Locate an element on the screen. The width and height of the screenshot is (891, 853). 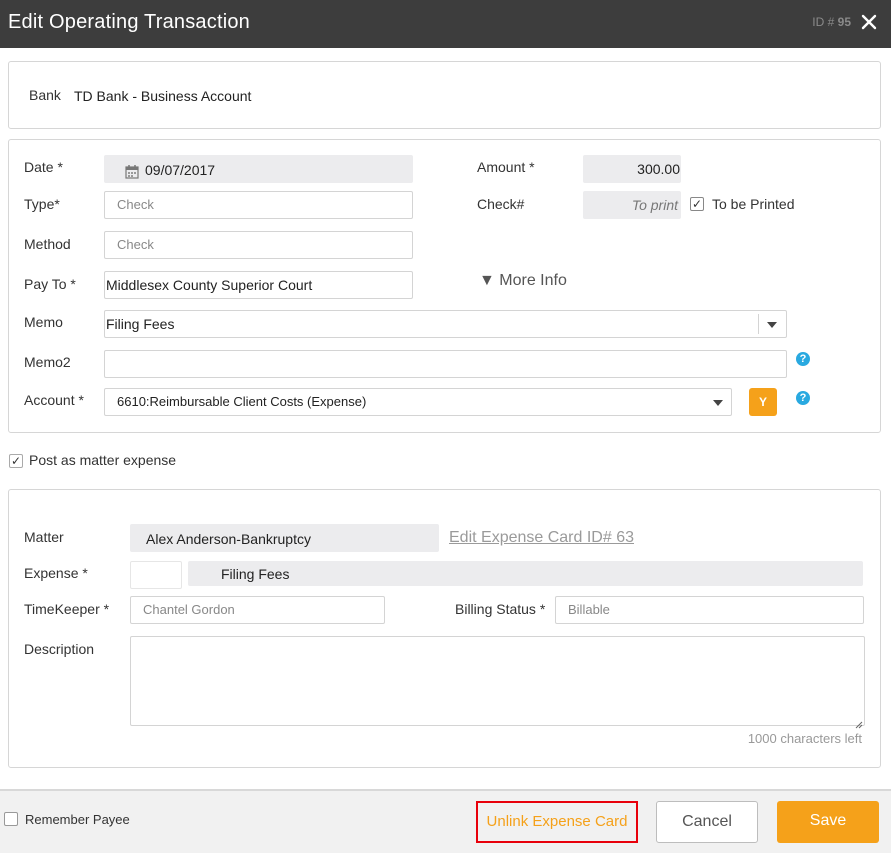
bank-panel: Bank TD Bank - Business Account is located at coordinates (444, 95).